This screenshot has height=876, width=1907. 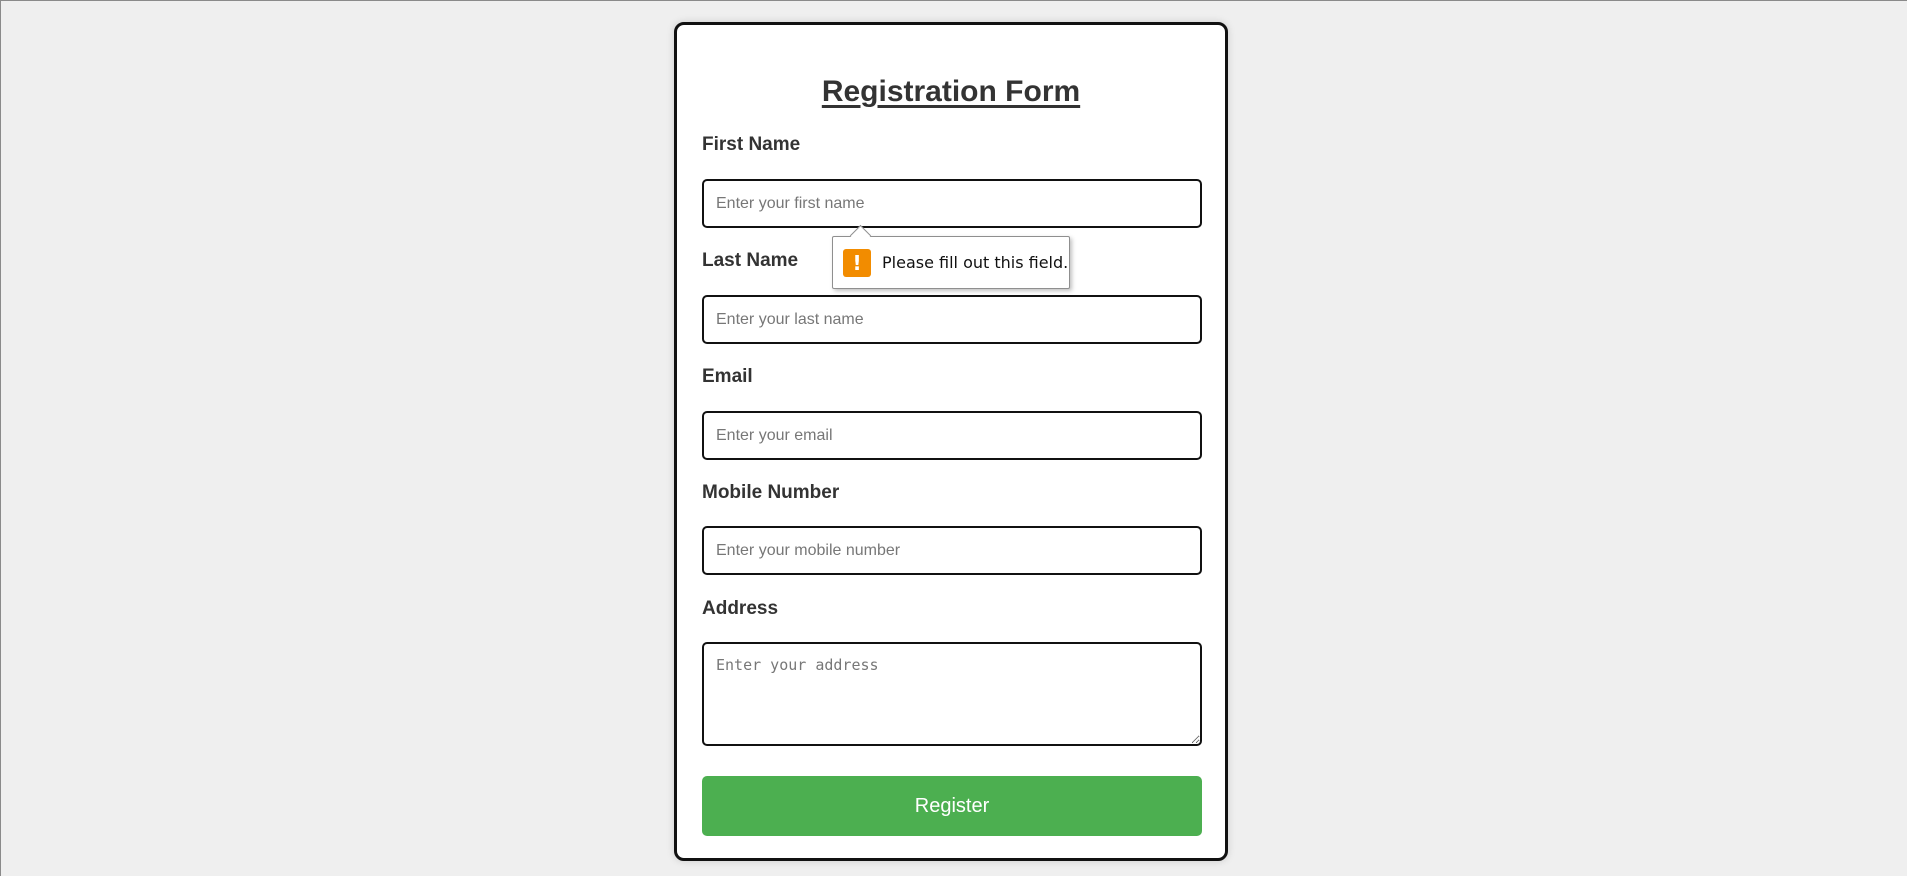 What do you see at coordinates (952, 203) in the screenshot?
I see `first-name-input` at bounding box center [952, 203].